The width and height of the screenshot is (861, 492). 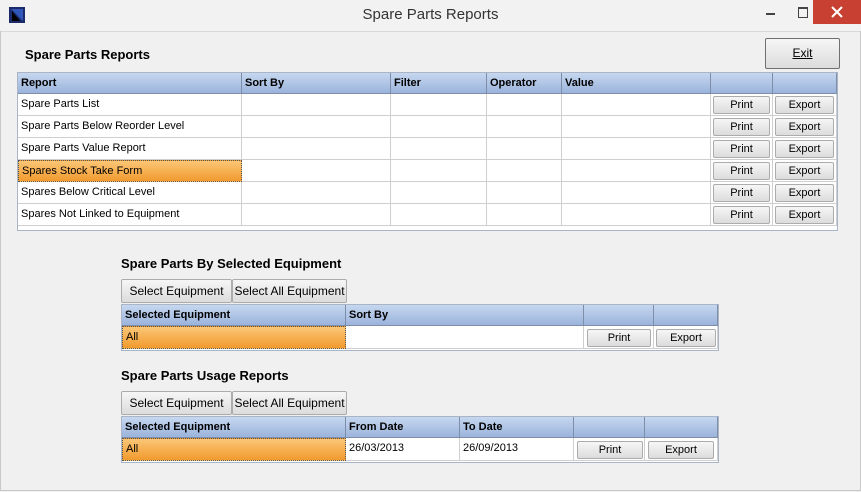 What do you see at coordinates (524, 83) in the screenshot?
I see `col-header-operator: Operator` at bounding box center [524, 83].